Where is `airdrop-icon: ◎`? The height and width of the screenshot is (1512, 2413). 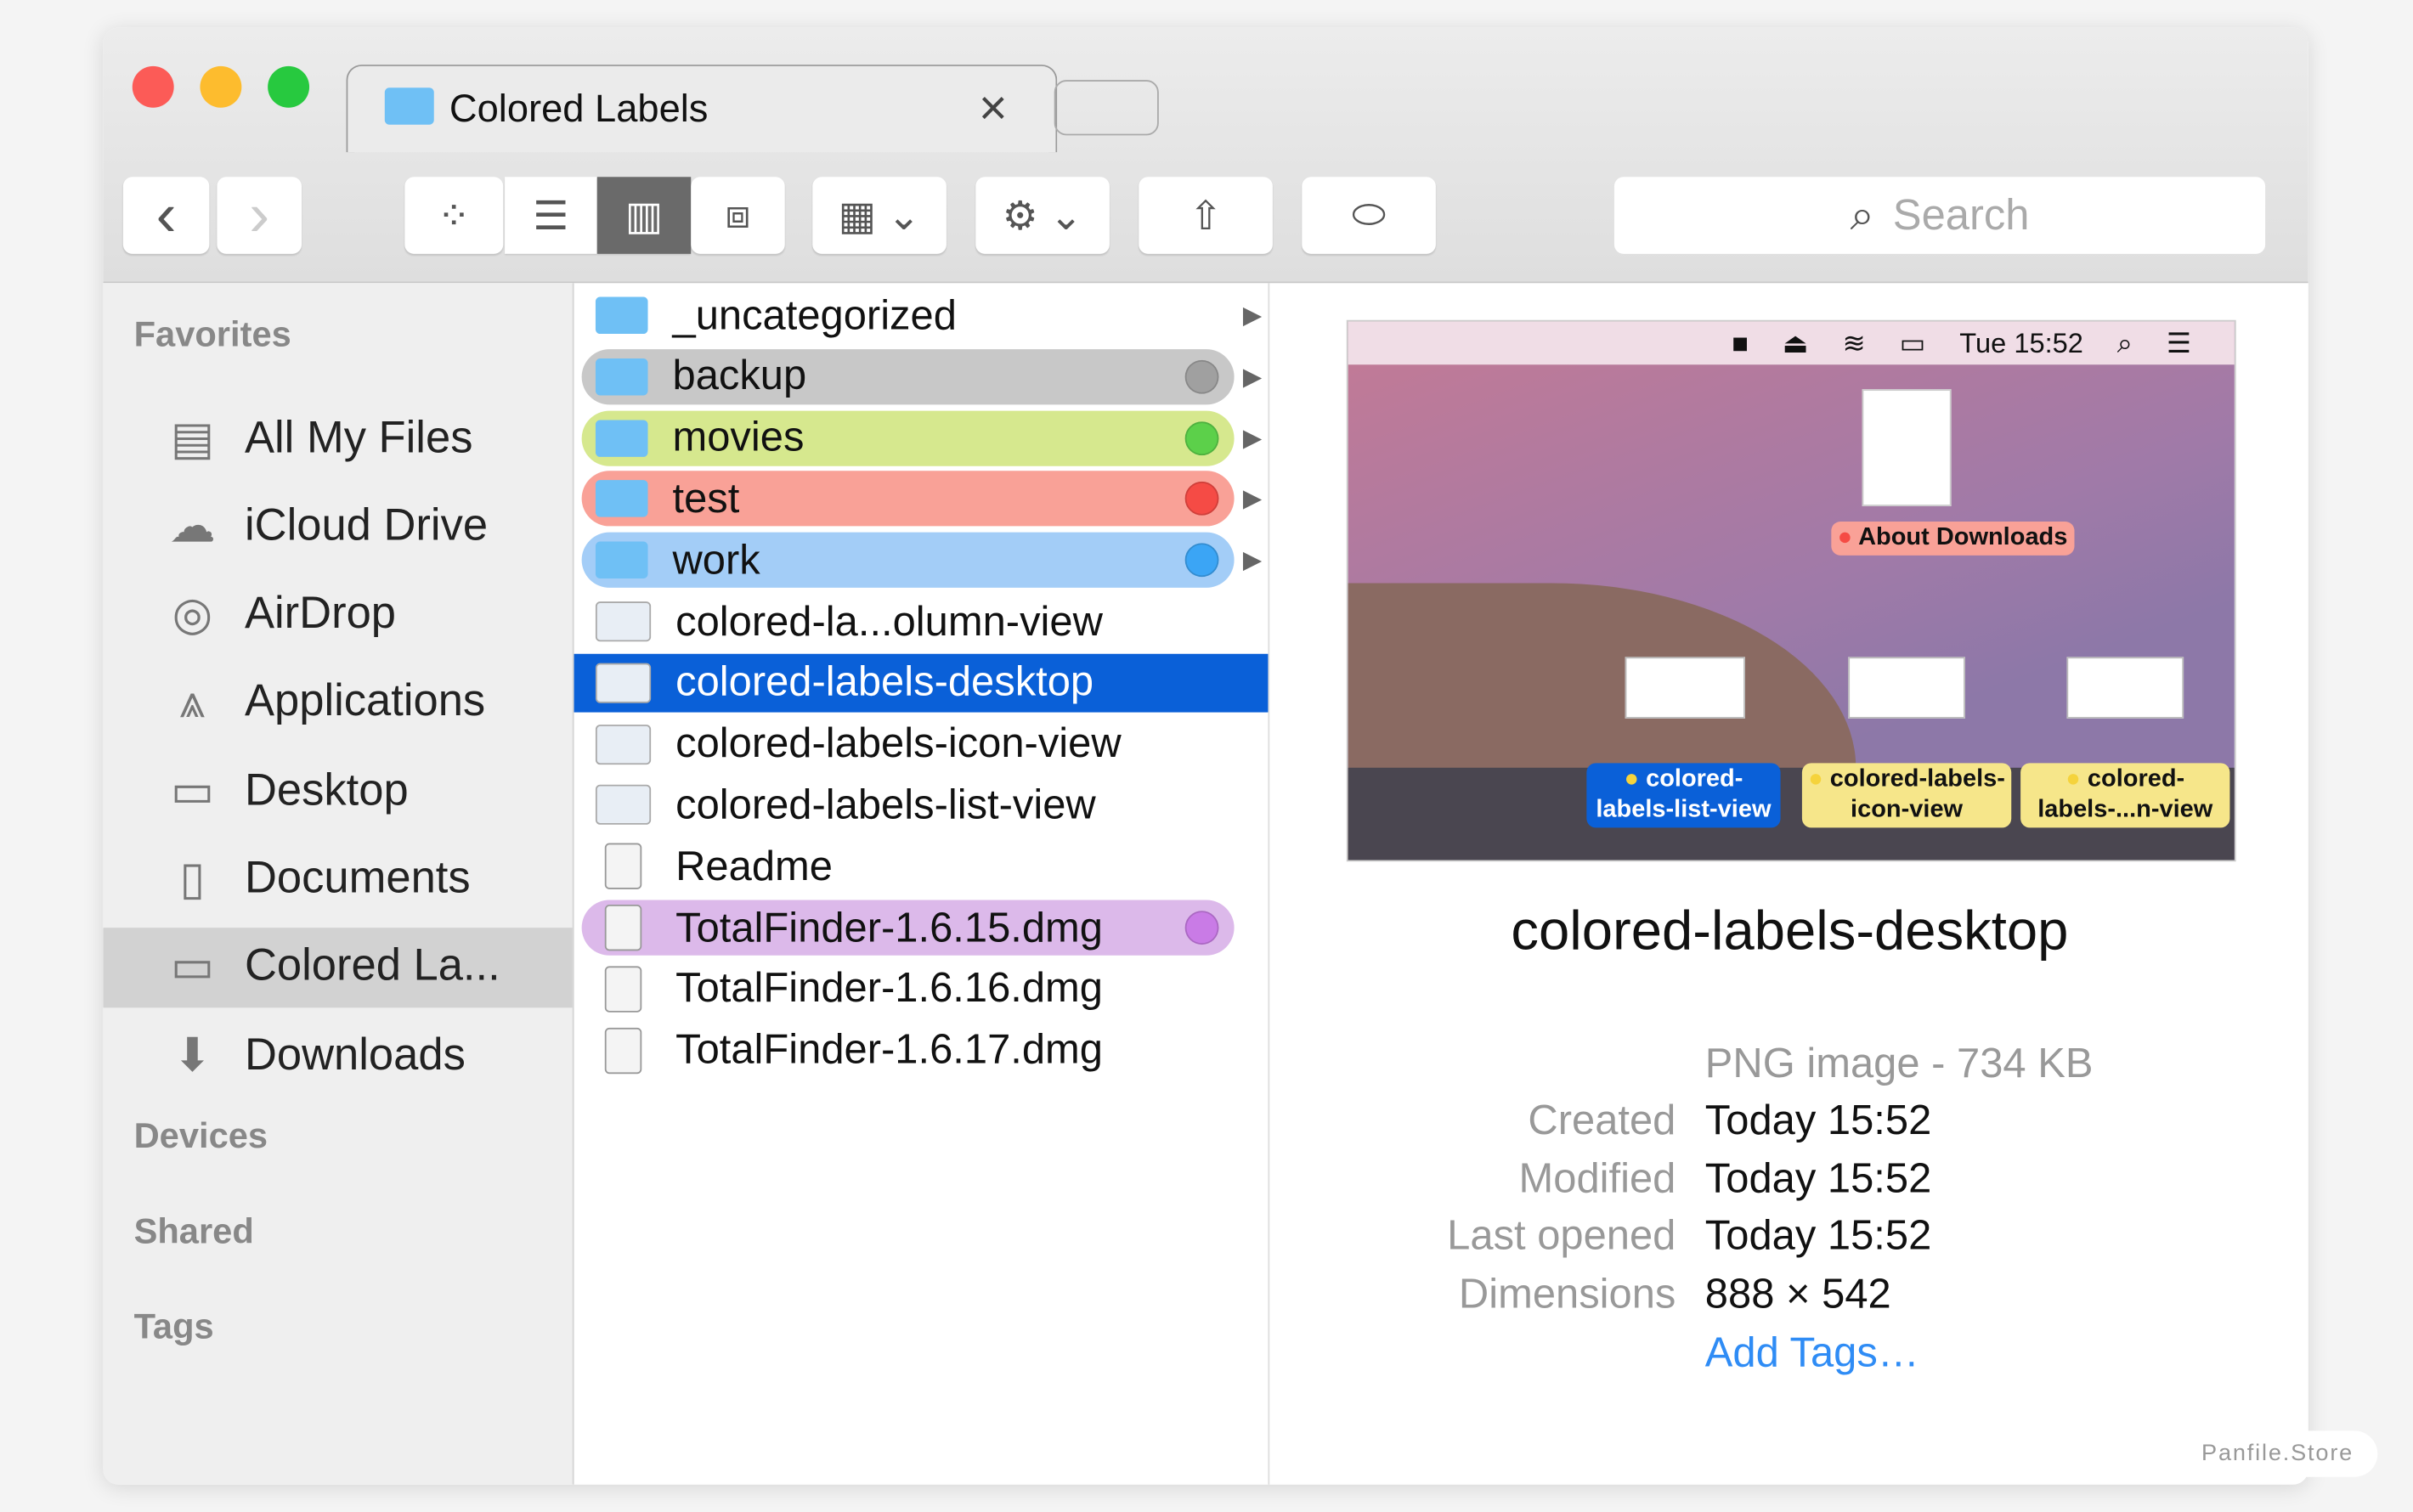
airdrop-icon: ◎ is located at coordinates (192, 614).